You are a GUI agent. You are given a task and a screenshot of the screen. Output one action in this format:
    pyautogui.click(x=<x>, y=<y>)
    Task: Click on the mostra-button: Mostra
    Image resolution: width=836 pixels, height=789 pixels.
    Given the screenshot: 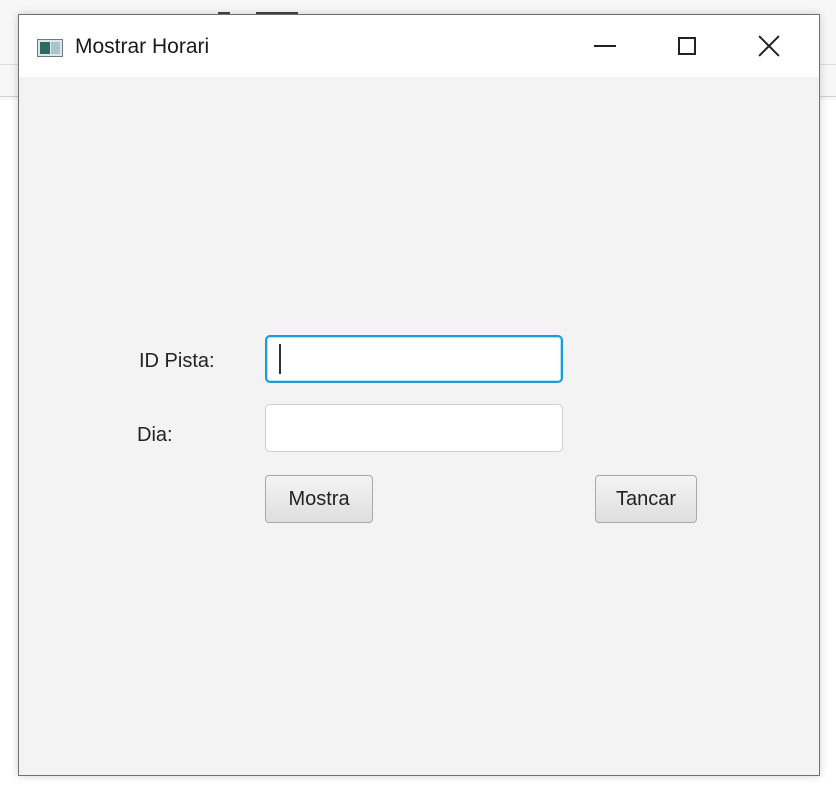 What is the action you would take?
    pyautogui.click(x=319, y=499)
    